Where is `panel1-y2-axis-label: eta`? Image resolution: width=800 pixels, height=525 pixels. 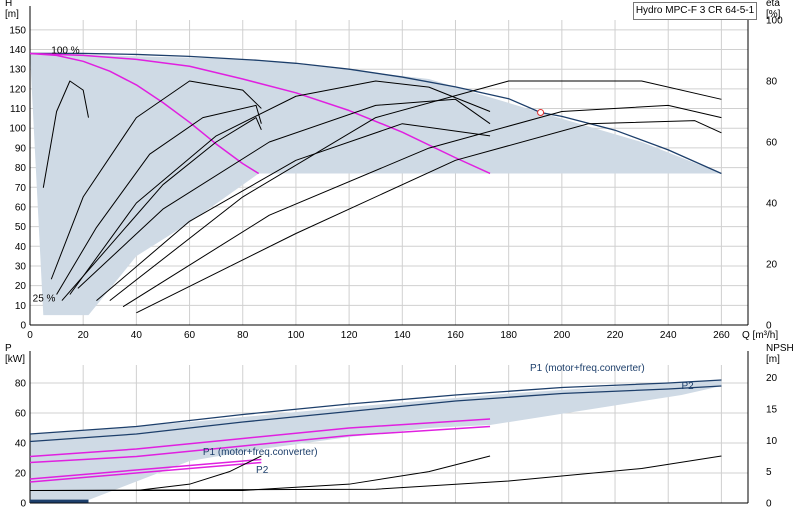 panel1-y2-axis-label: eta is located at coordinates (773, 4).